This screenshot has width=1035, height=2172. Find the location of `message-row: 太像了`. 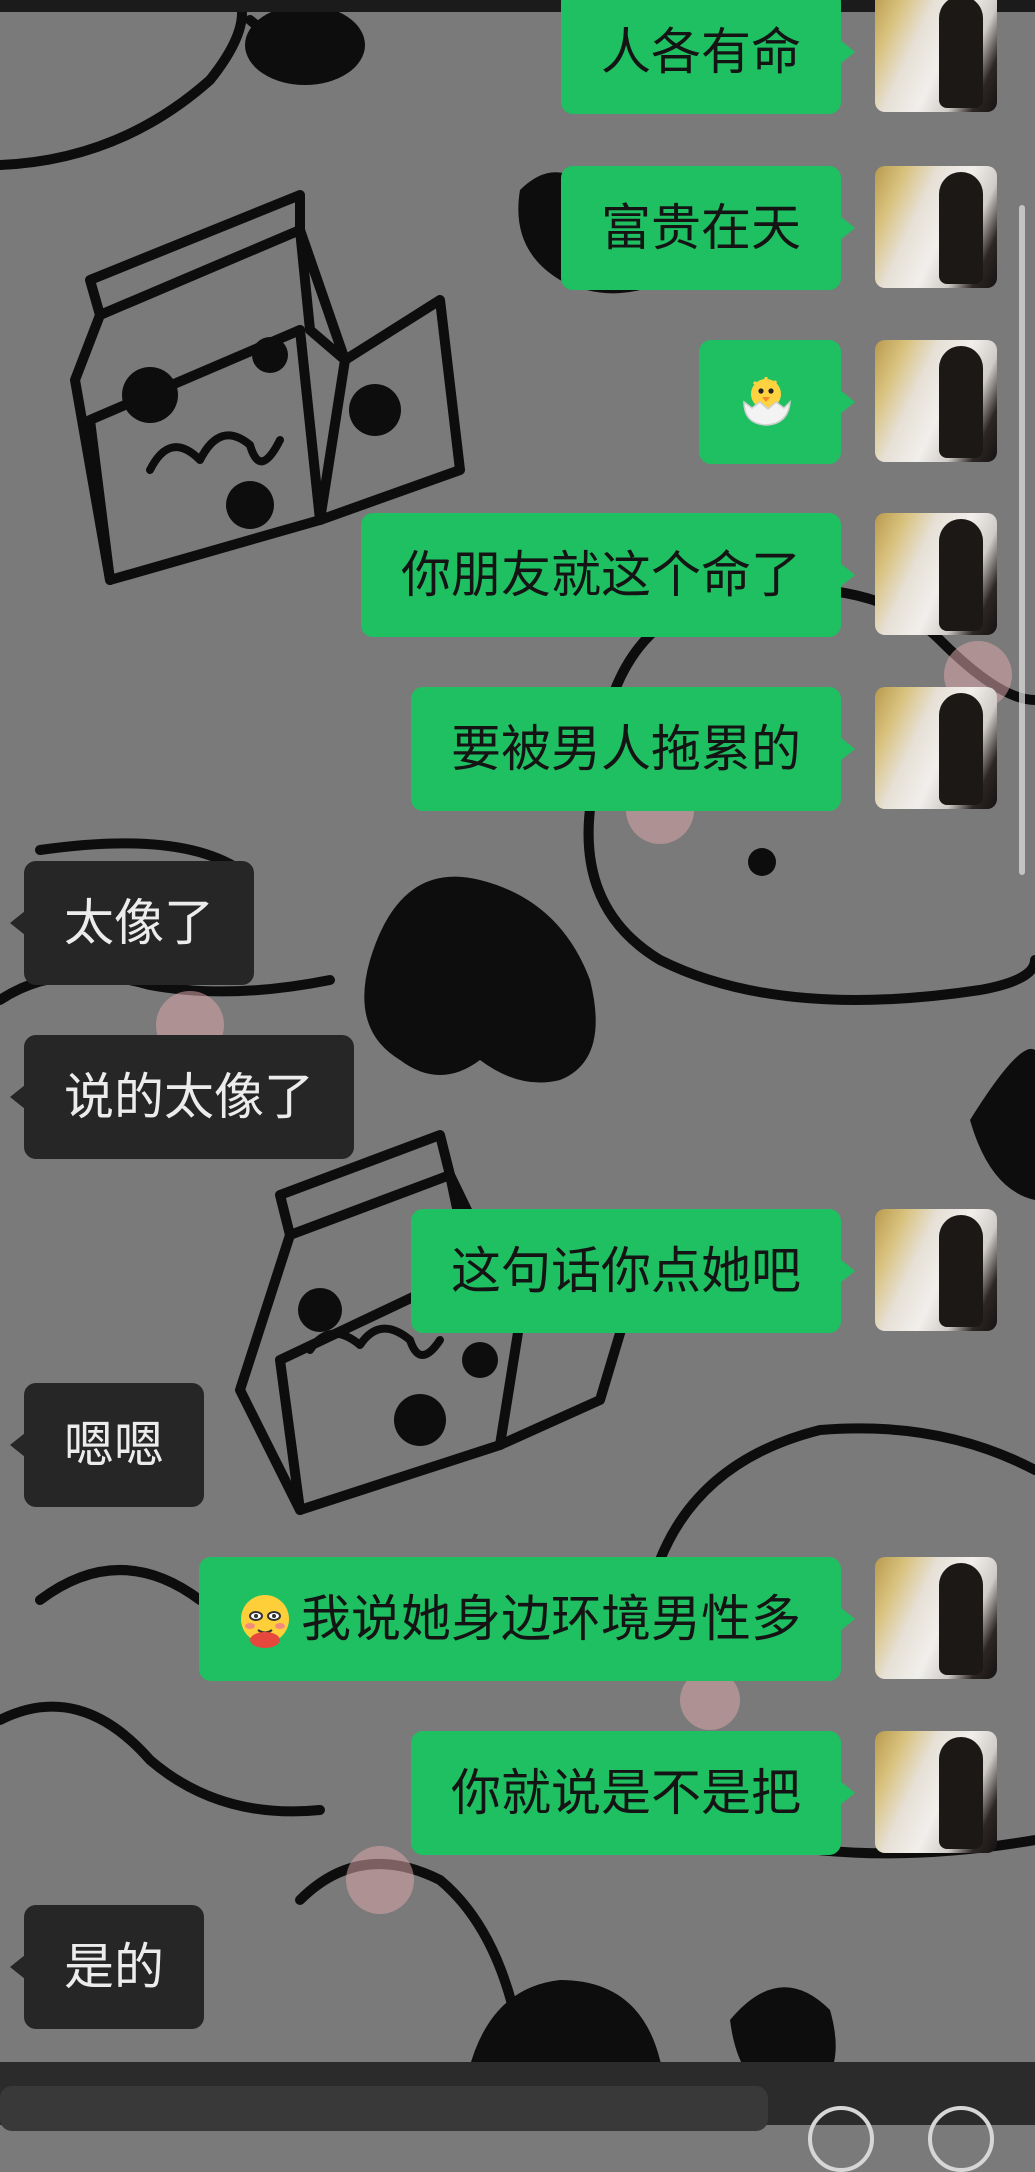

message-row: 太像了 is located at coordinates (517, 923).